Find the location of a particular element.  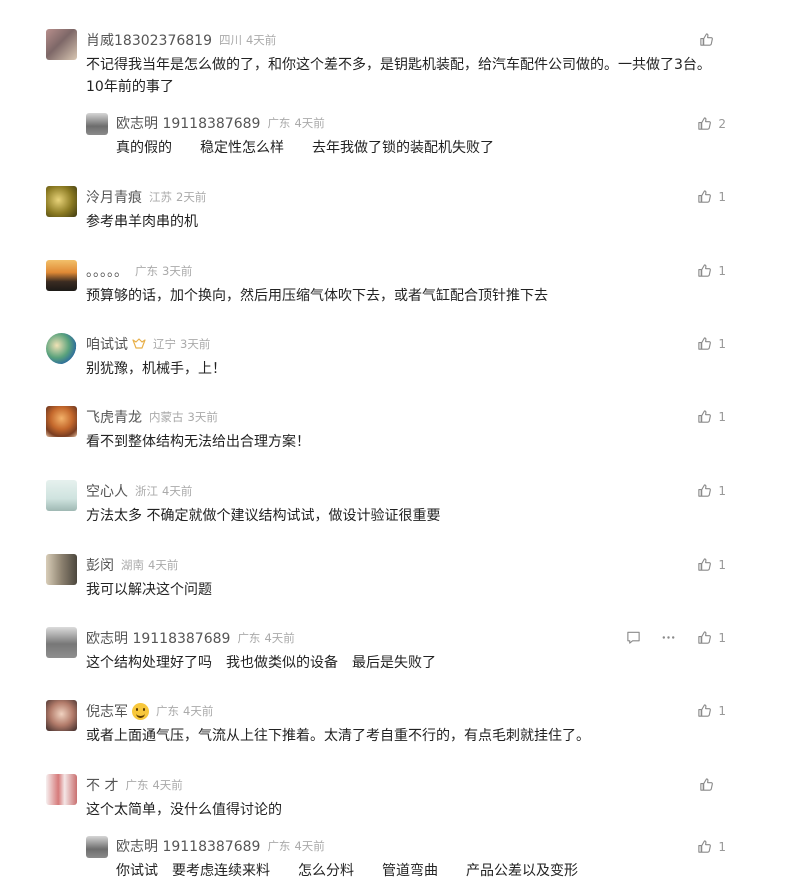

comment-text: 我可以解决这个问题 is located at coordinates (149, 590).